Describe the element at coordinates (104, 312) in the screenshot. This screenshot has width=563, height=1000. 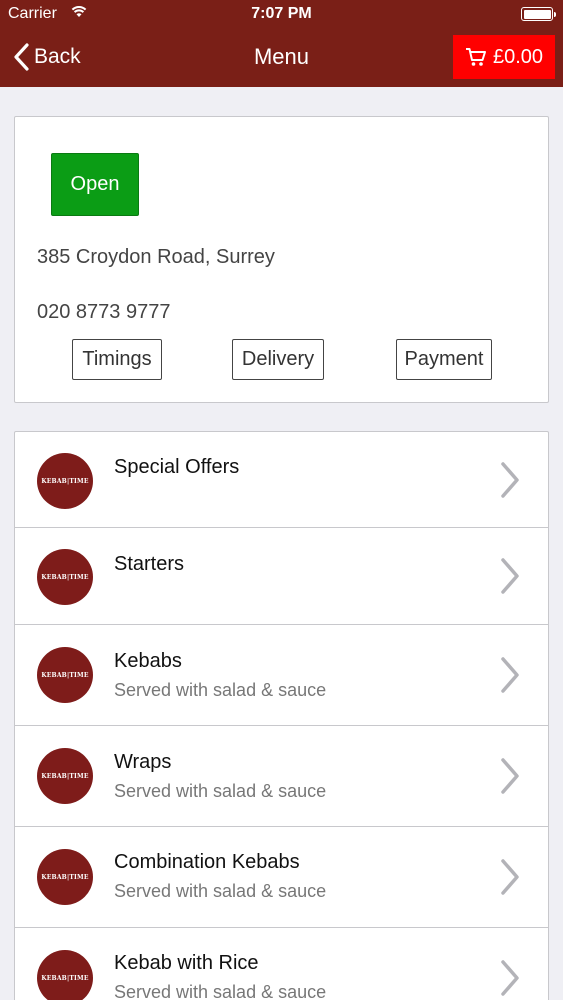
I see `restaurant-phone: 020 8773 9777` at that location.